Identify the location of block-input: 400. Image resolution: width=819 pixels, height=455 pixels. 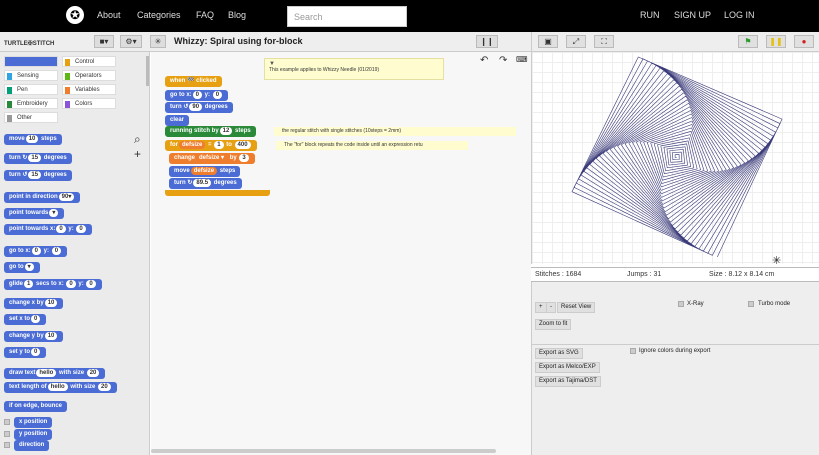
(242, 145).